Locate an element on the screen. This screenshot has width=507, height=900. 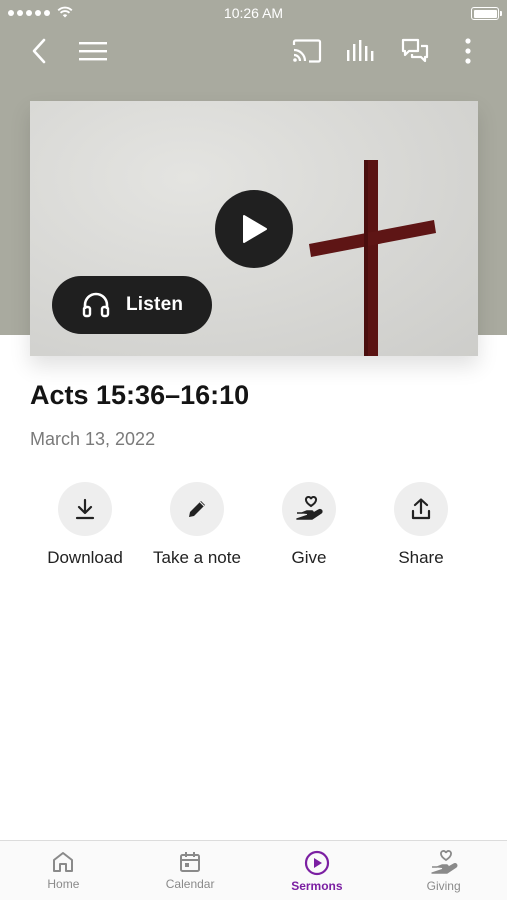
tab-calendar-label: Calendar is located at coordinates (190, 884).